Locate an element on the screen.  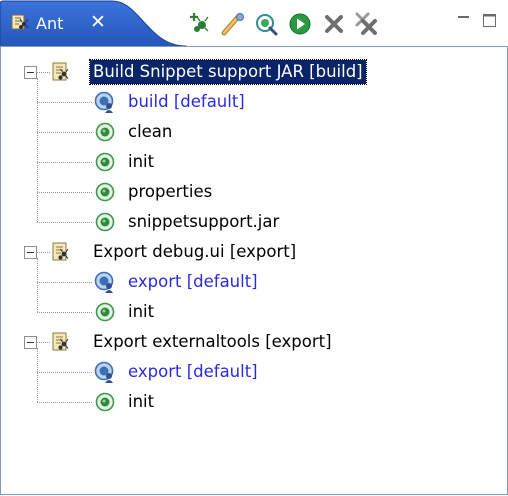
tree-item-target: snippetsupport.jar is located at coordinates (254, 222).